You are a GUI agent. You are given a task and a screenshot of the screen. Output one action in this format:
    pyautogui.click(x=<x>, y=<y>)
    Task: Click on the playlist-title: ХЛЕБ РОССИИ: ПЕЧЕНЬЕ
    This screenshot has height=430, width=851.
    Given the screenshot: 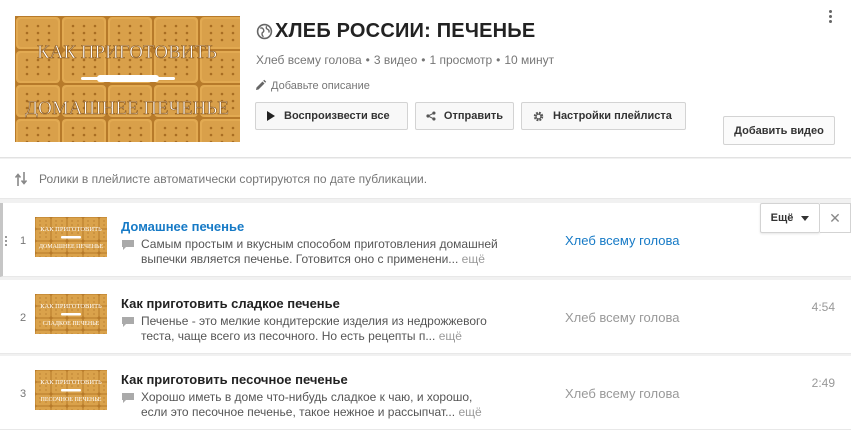 What is the action you would take?
    pyautogui.click(x=405, y=31)
    